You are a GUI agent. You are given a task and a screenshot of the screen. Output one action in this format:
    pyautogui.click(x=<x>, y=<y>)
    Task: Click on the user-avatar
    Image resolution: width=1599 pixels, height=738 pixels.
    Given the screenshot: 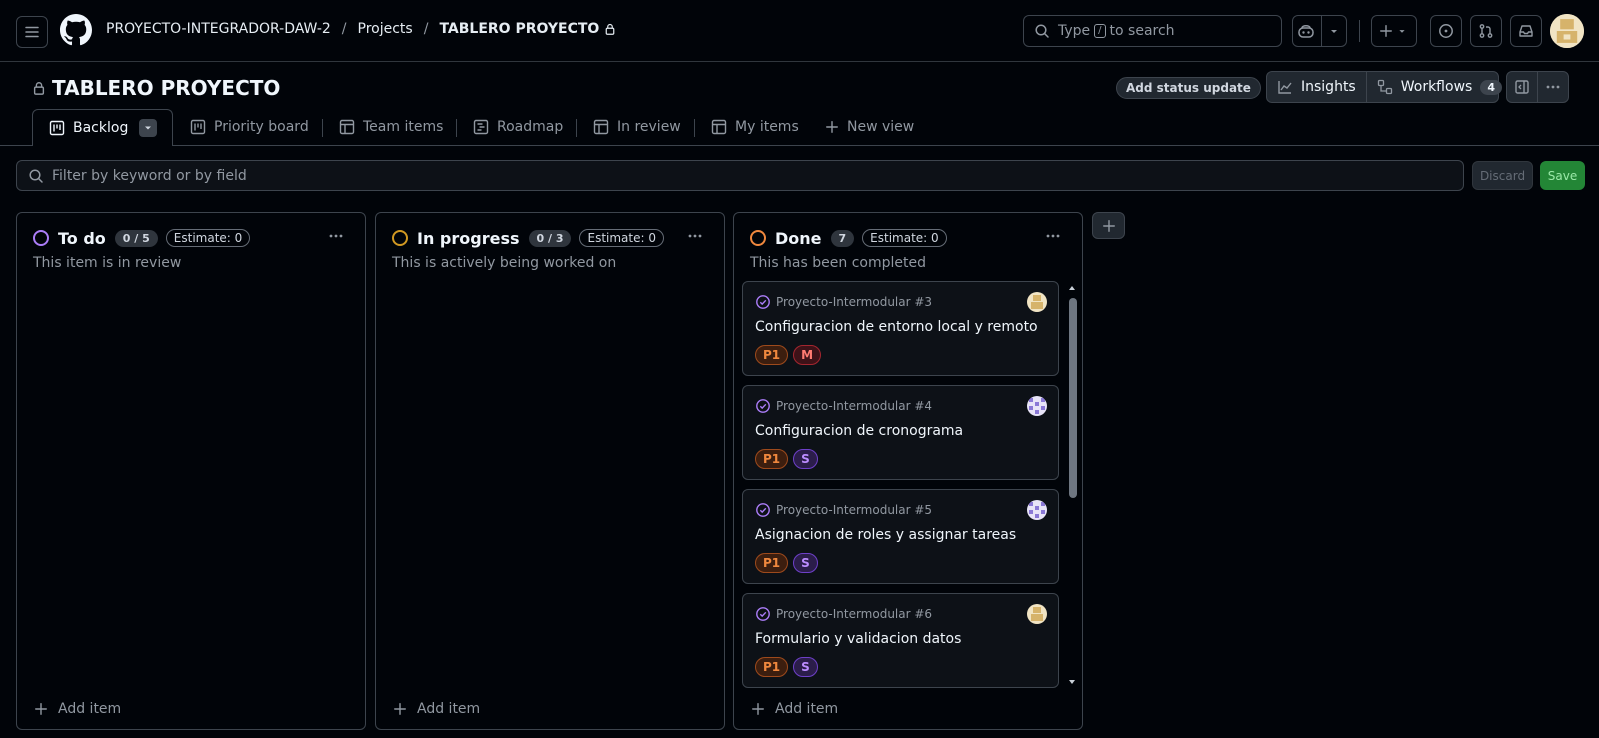 What is the action you would take?
    pyautogui.click(x=1567, y=31)
    